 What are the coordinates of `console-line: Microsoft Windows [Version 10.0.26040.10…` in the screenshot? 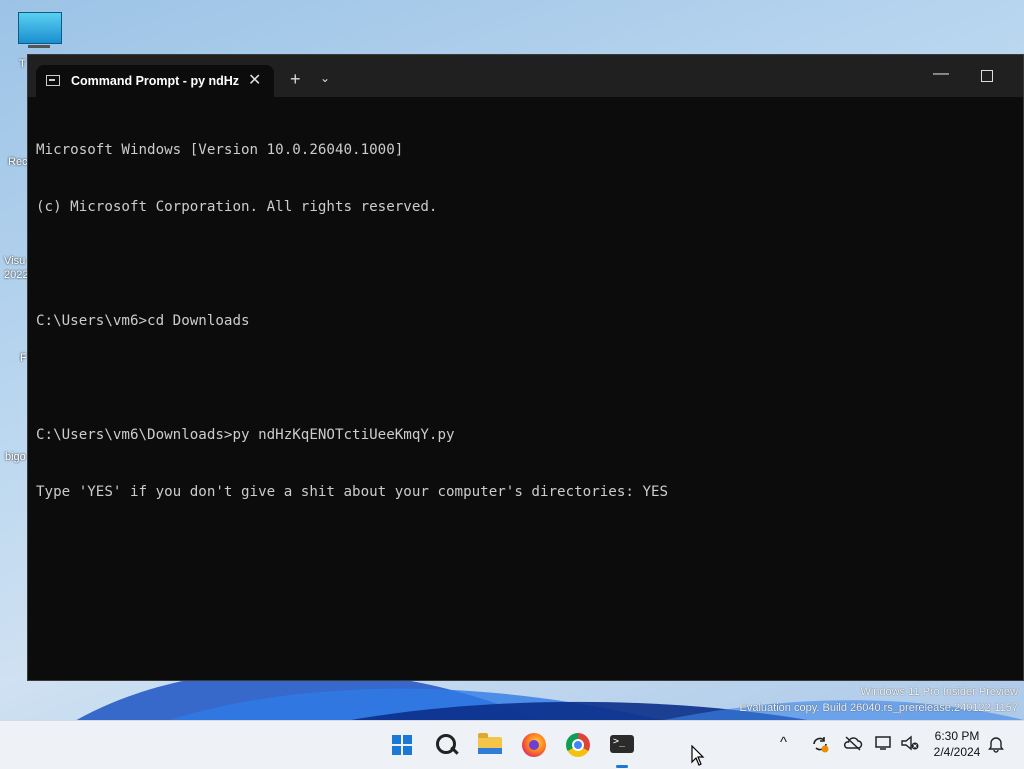 It's located at (220, 150).